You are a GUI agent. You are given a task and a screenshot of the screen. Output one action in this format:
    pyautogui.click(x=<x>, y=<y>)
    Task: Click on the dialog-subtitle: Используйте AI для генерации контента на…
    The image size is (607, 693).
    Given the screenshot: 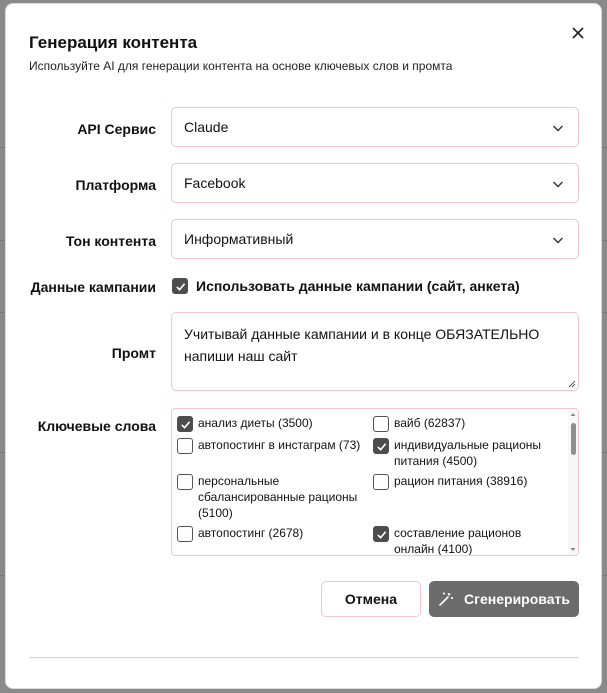 What is the action you would take?
    pyautogui.click(x=241, y=66)
    